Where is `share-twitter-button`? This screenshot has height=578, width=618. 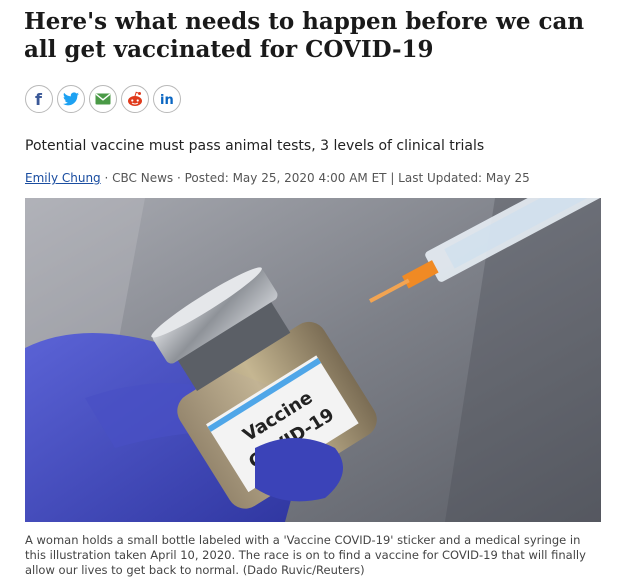 share-twitter-button is located at coordinates (71, 99).